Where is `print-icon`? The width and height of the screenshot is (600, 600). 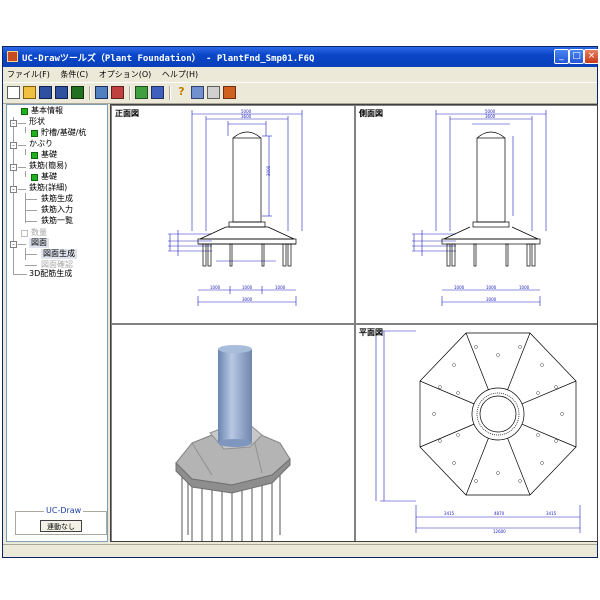
print-icon is located at coordinates (157, 92).